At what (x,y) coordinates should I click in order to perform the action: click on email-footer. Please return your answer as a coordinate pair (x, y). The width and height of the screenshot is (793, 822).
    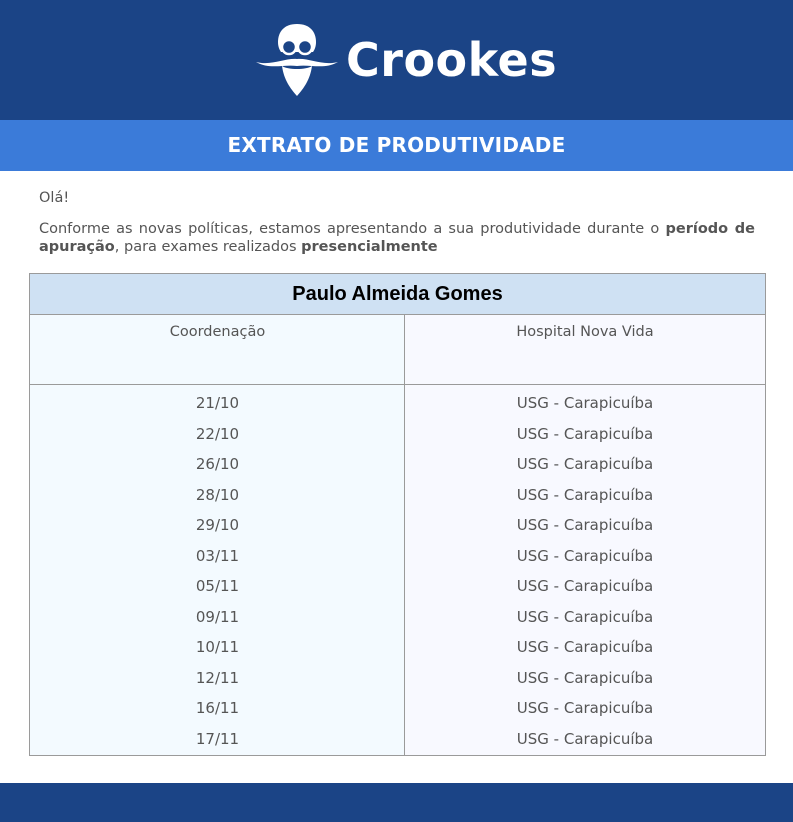
    Looking at the image, I should click on (396, 802).